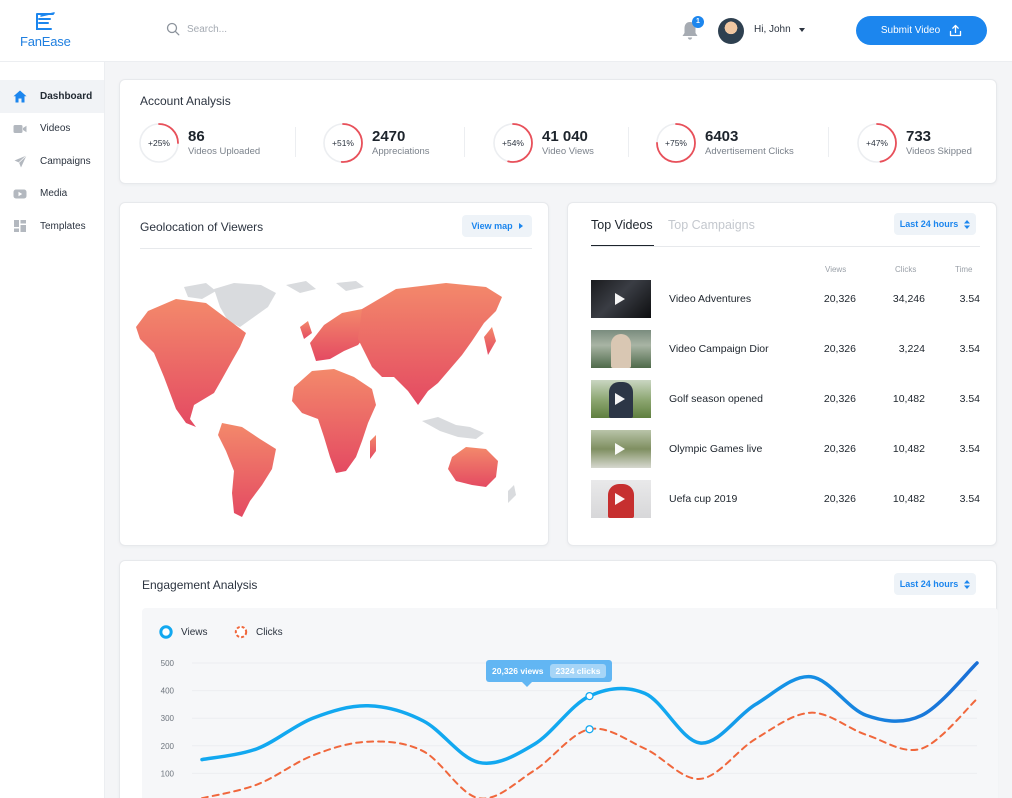 Image resolution: width=1012 pixels, height=798 pixels. I want to click on stat-percent: +51%, so click(343, 143).